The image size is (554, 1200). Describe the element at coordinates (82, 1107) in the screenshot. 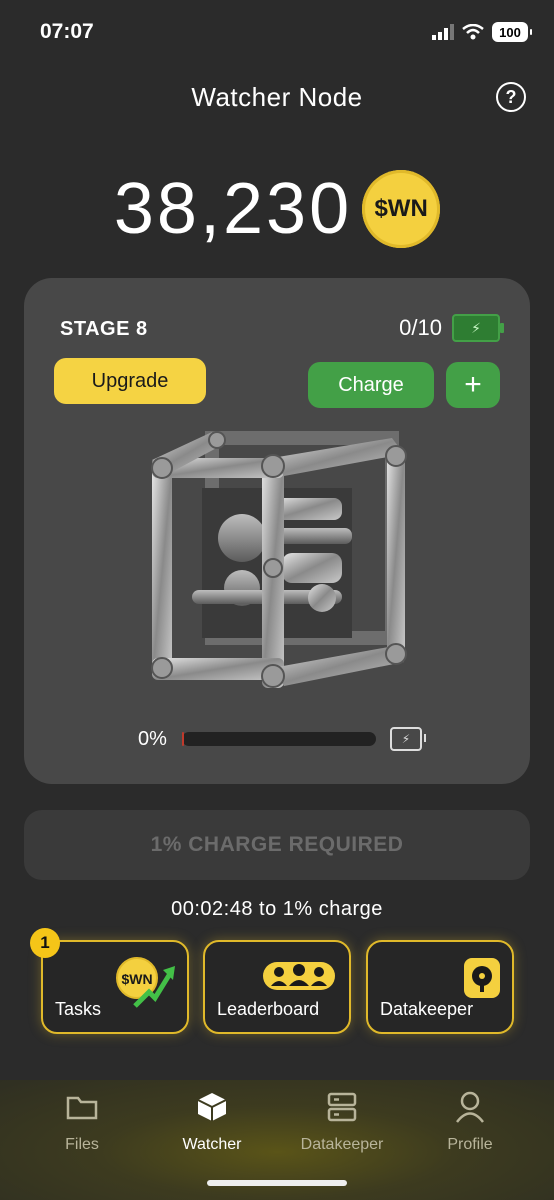

I see `folder-icon` at that location.